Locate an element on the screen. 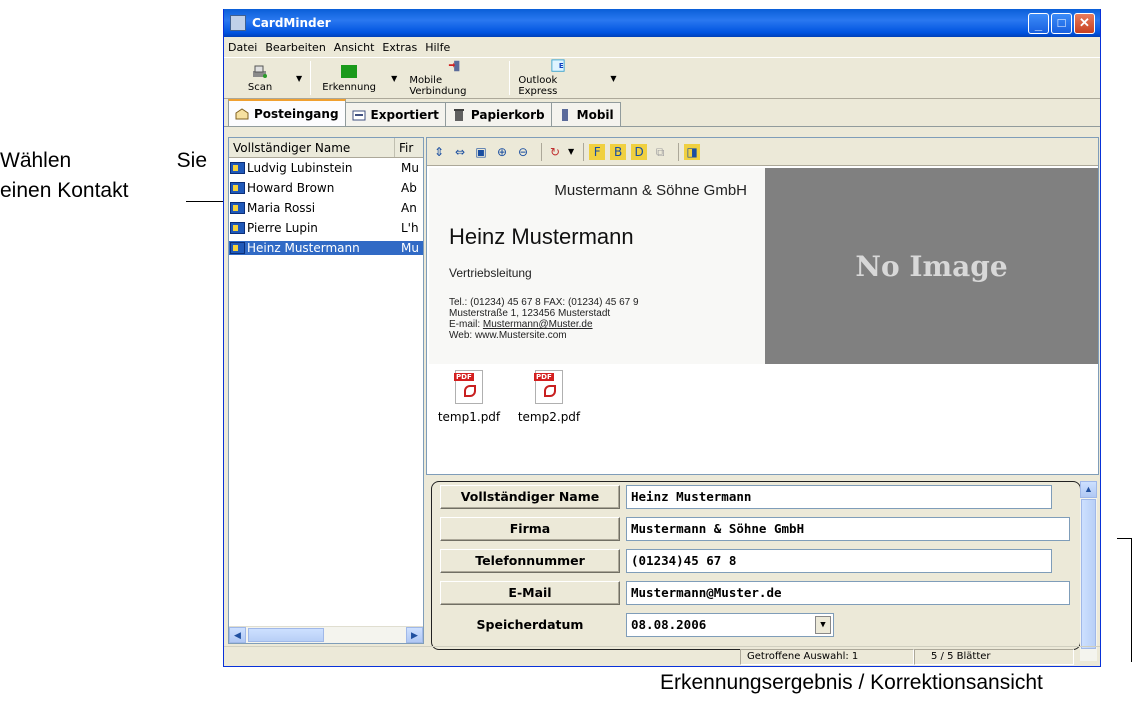 This screenshot has width=1148, height=705. email-field: Mustermann@Muster.de is located at coordinates (848, 593).